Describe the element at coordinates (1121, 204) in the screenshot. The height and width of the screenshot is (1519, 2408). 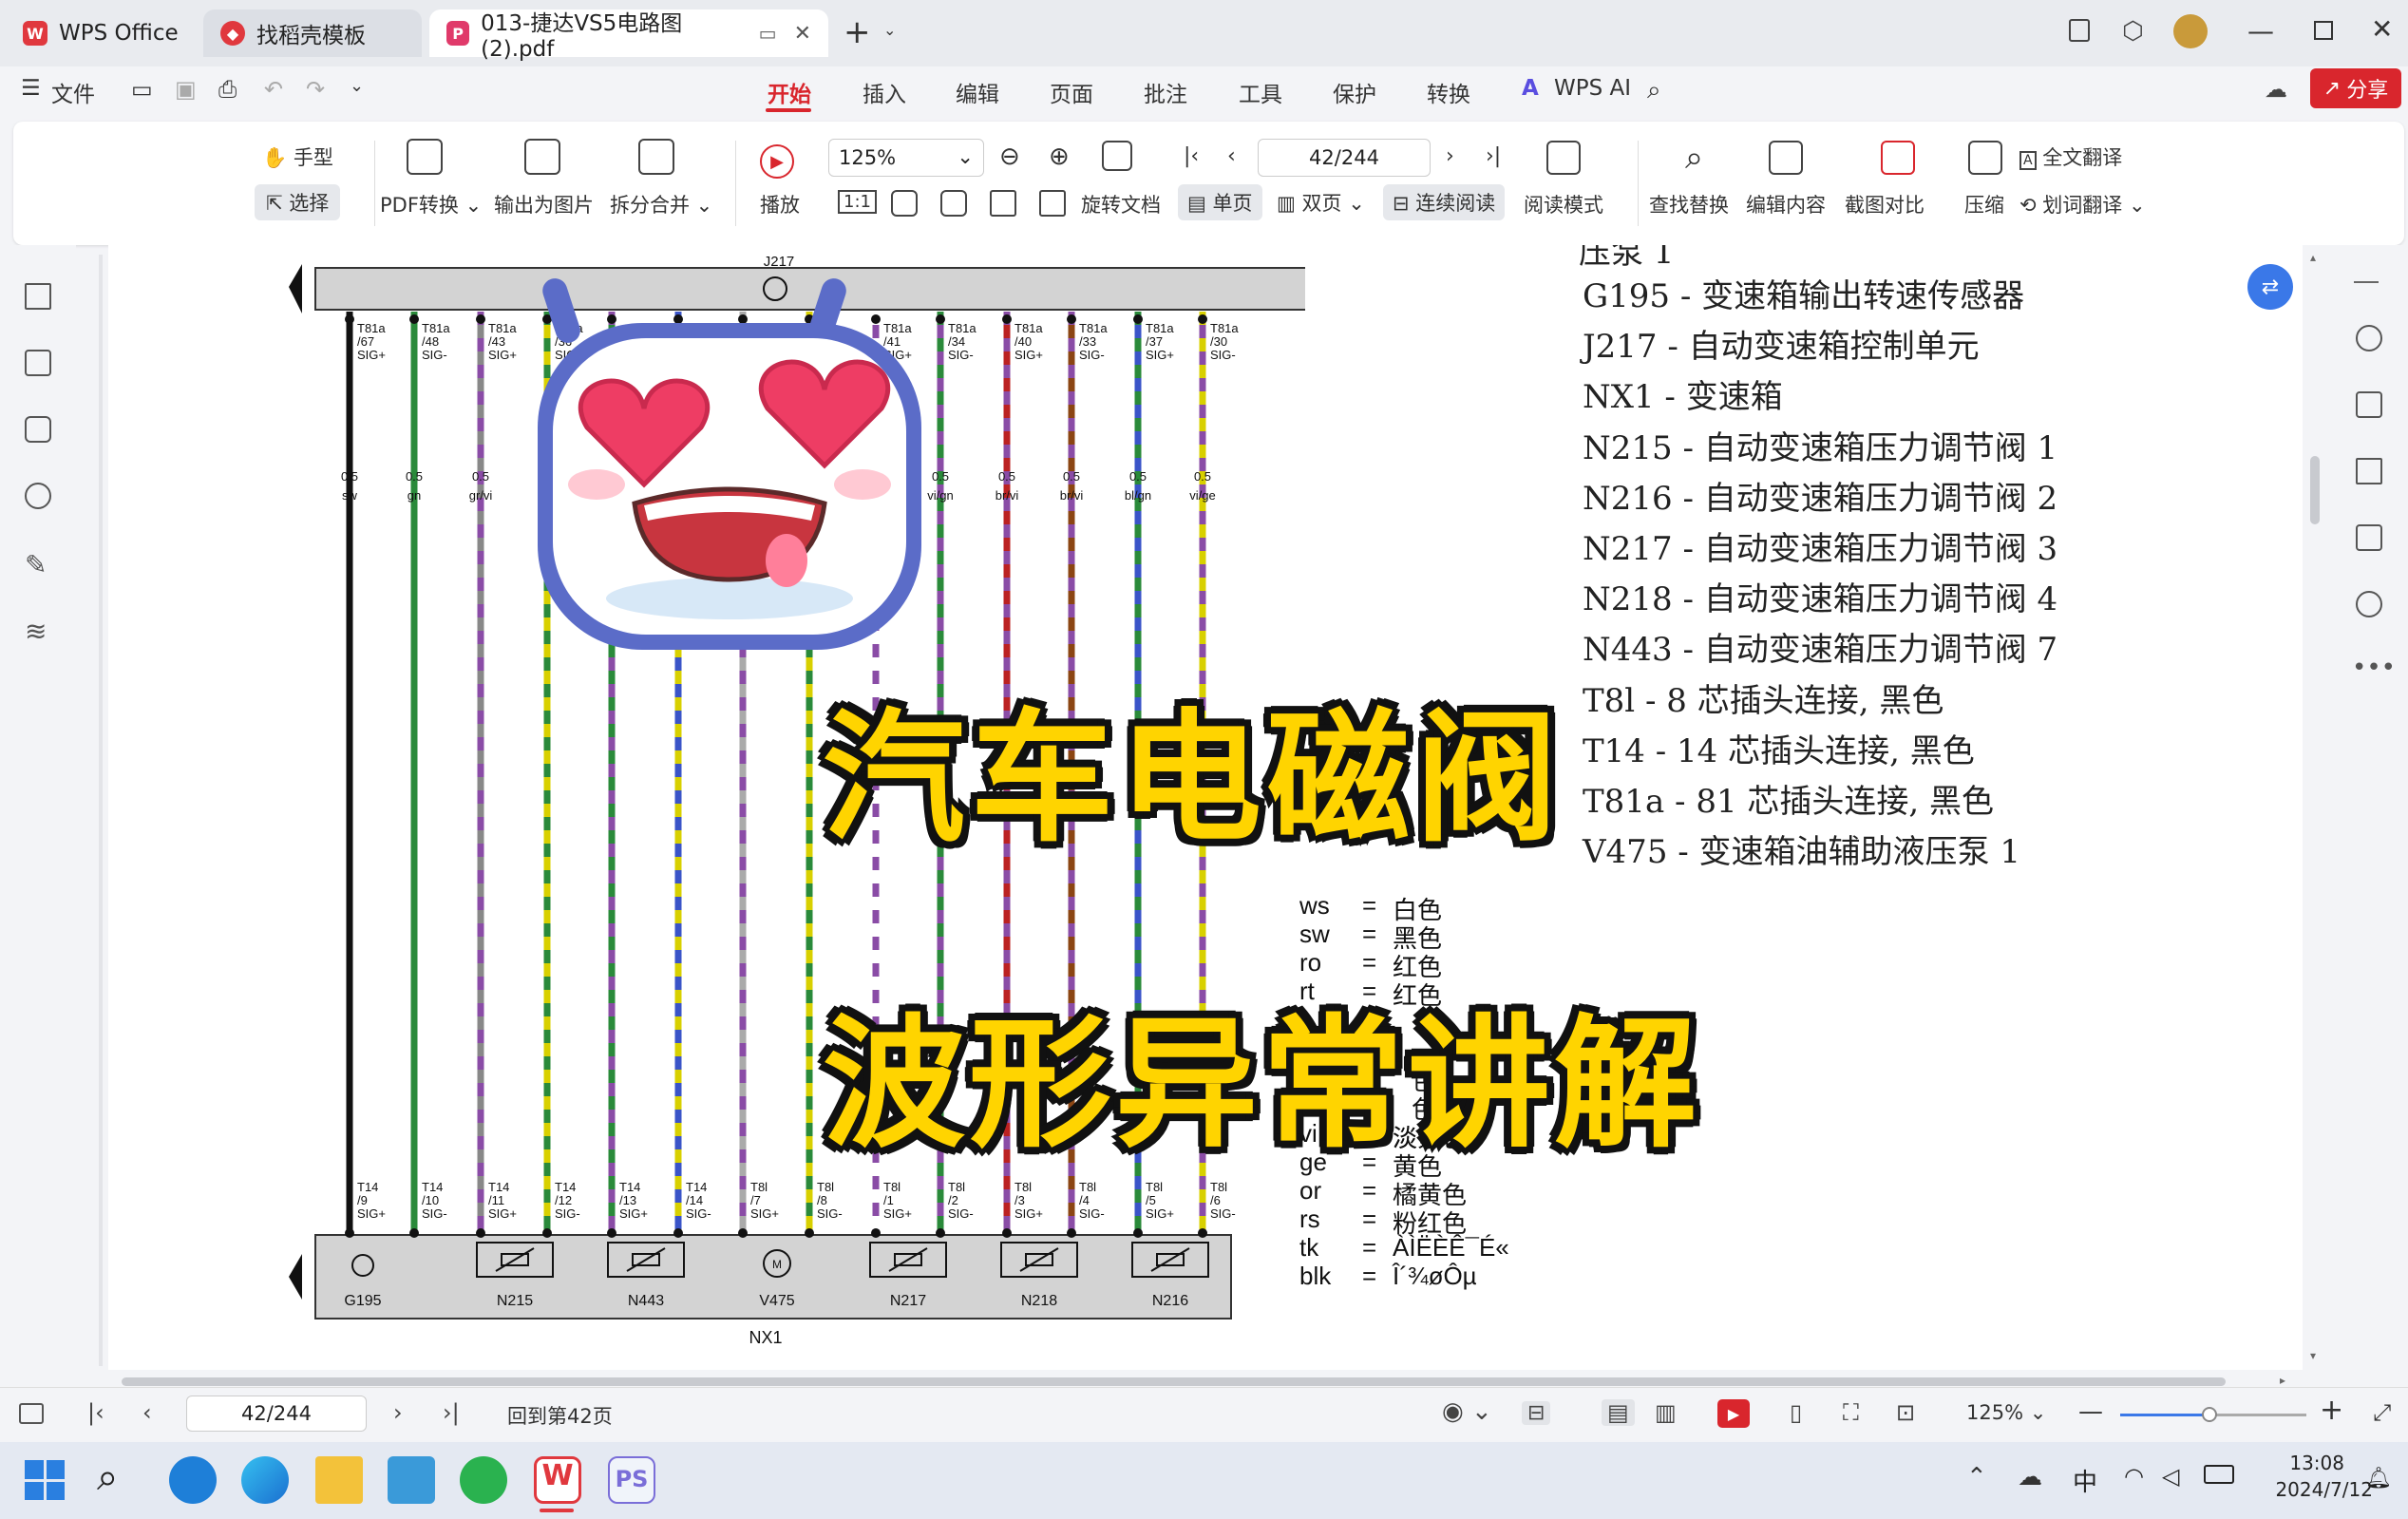
I see `rotate-document-button: 旋转文档` at that location.